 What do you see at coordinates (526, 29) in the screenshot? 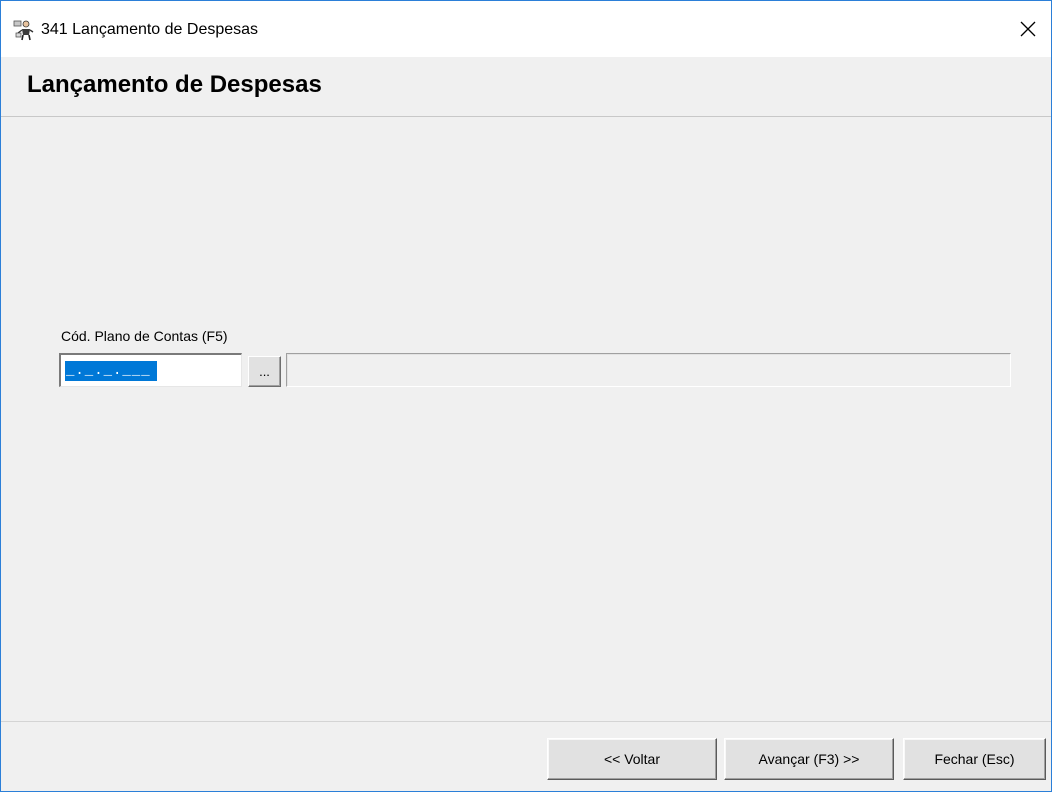
I see `title-bar: 341 Lançamento de Despesas` at bounding box center [526, 29].